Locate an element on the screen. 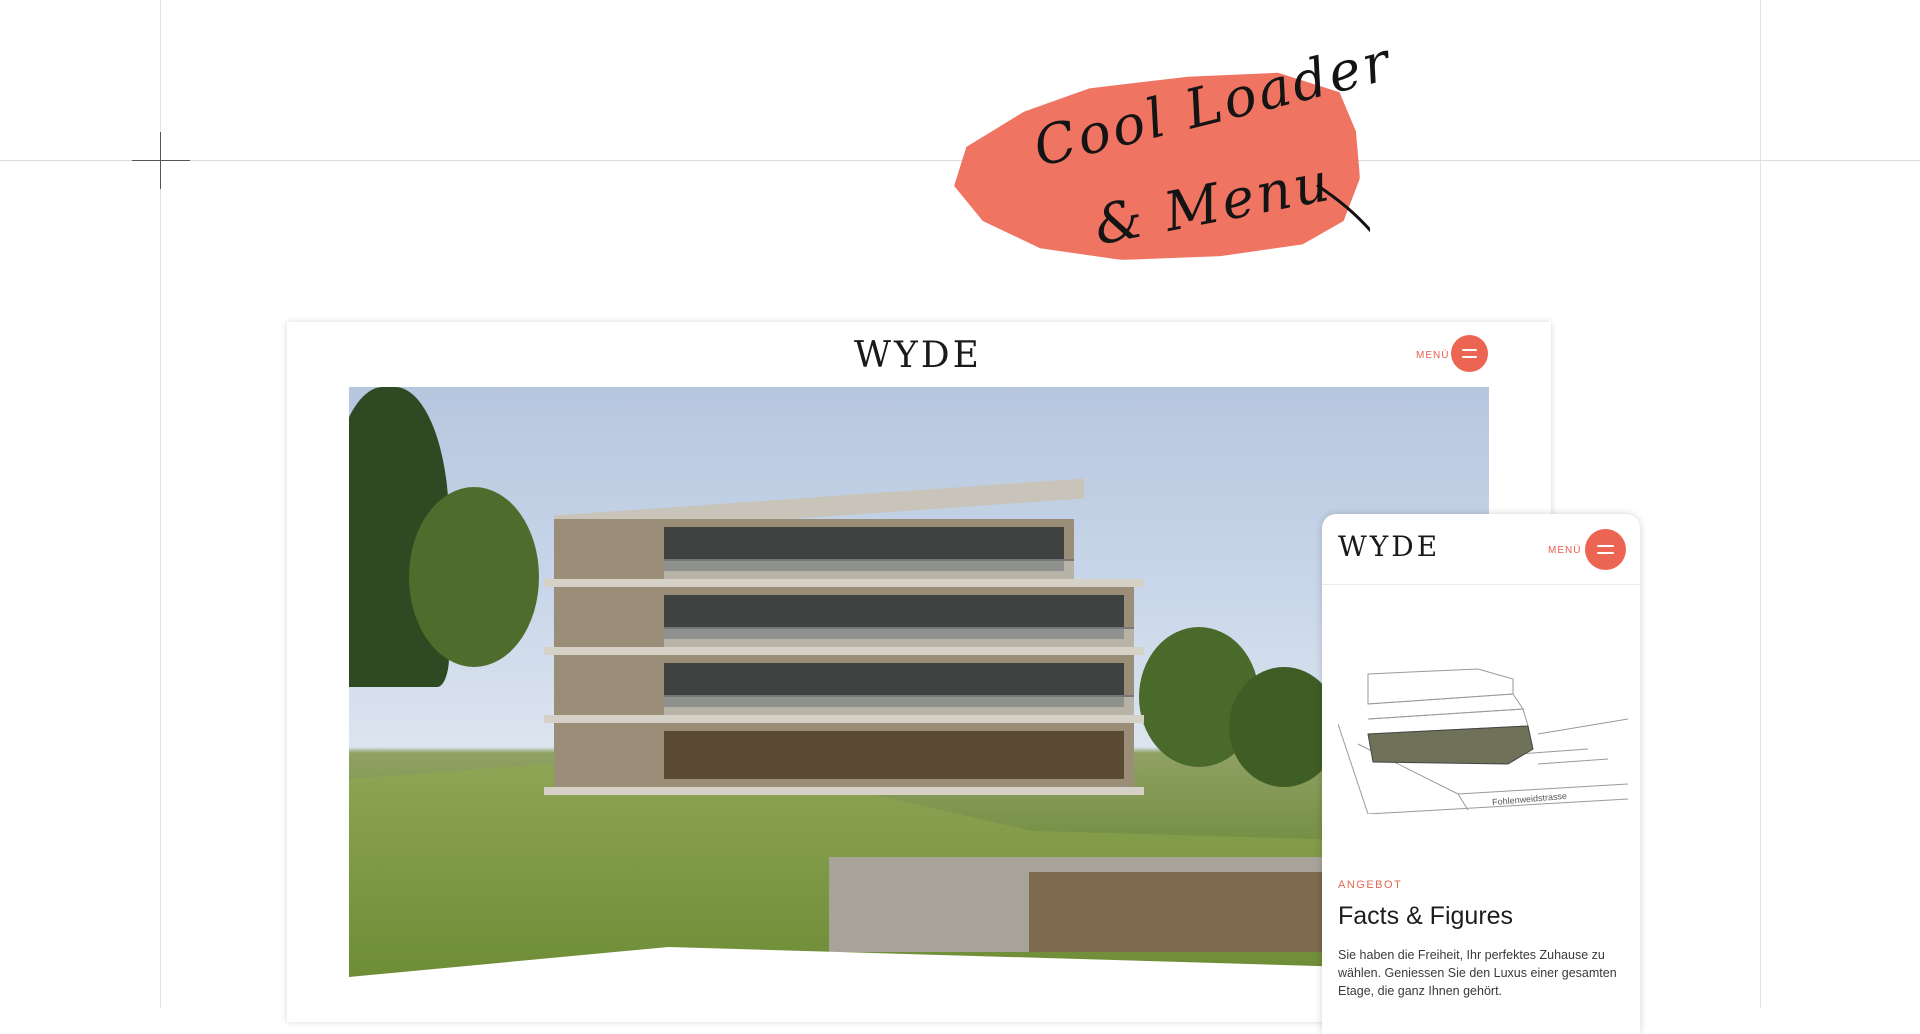  arrow-icon is located at coordinates (1343, 208).